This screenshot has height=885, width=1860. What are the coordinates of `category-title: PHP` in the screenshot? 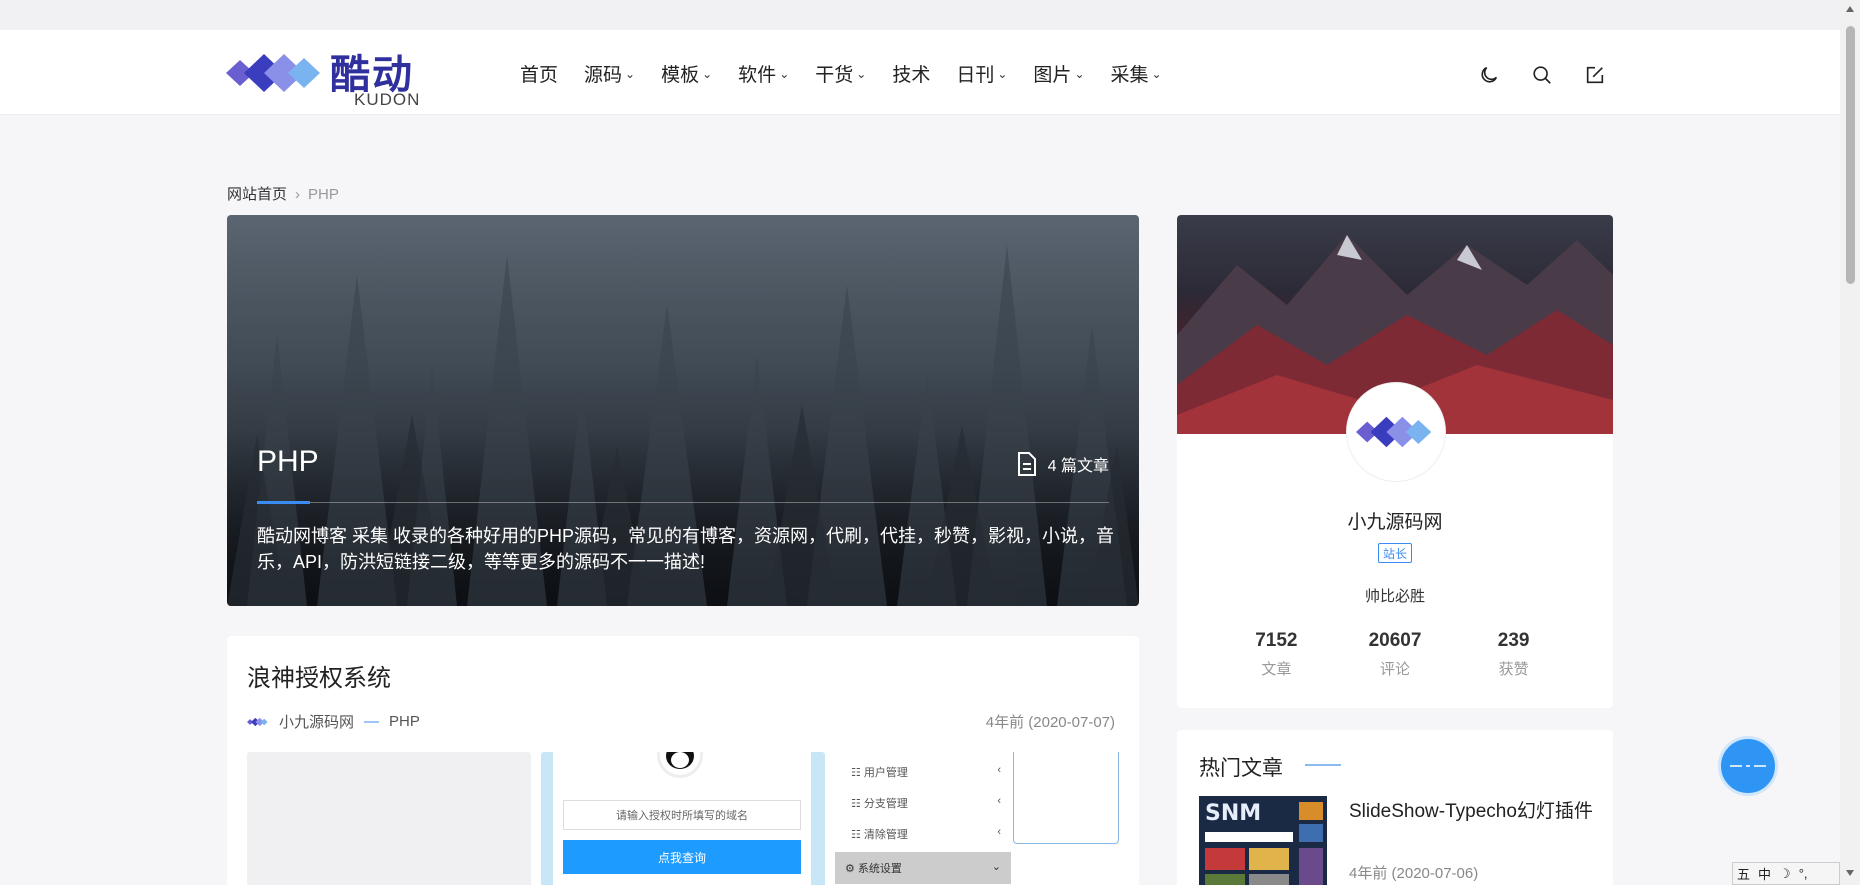 It's located at (288, 461).